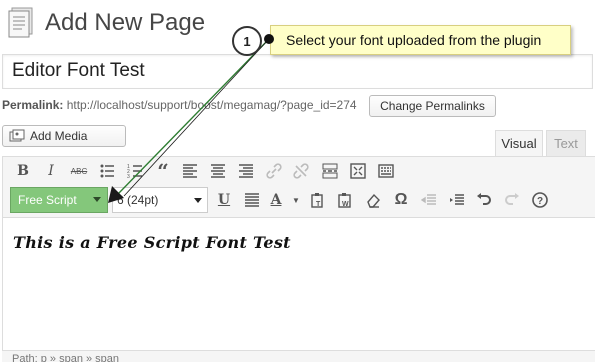 This screenshot has width=595, height=362. What do you see at coordinates (519, 143) in the screenshot?
I see `tab-visual: Visual` at bounding box center [519, 143].